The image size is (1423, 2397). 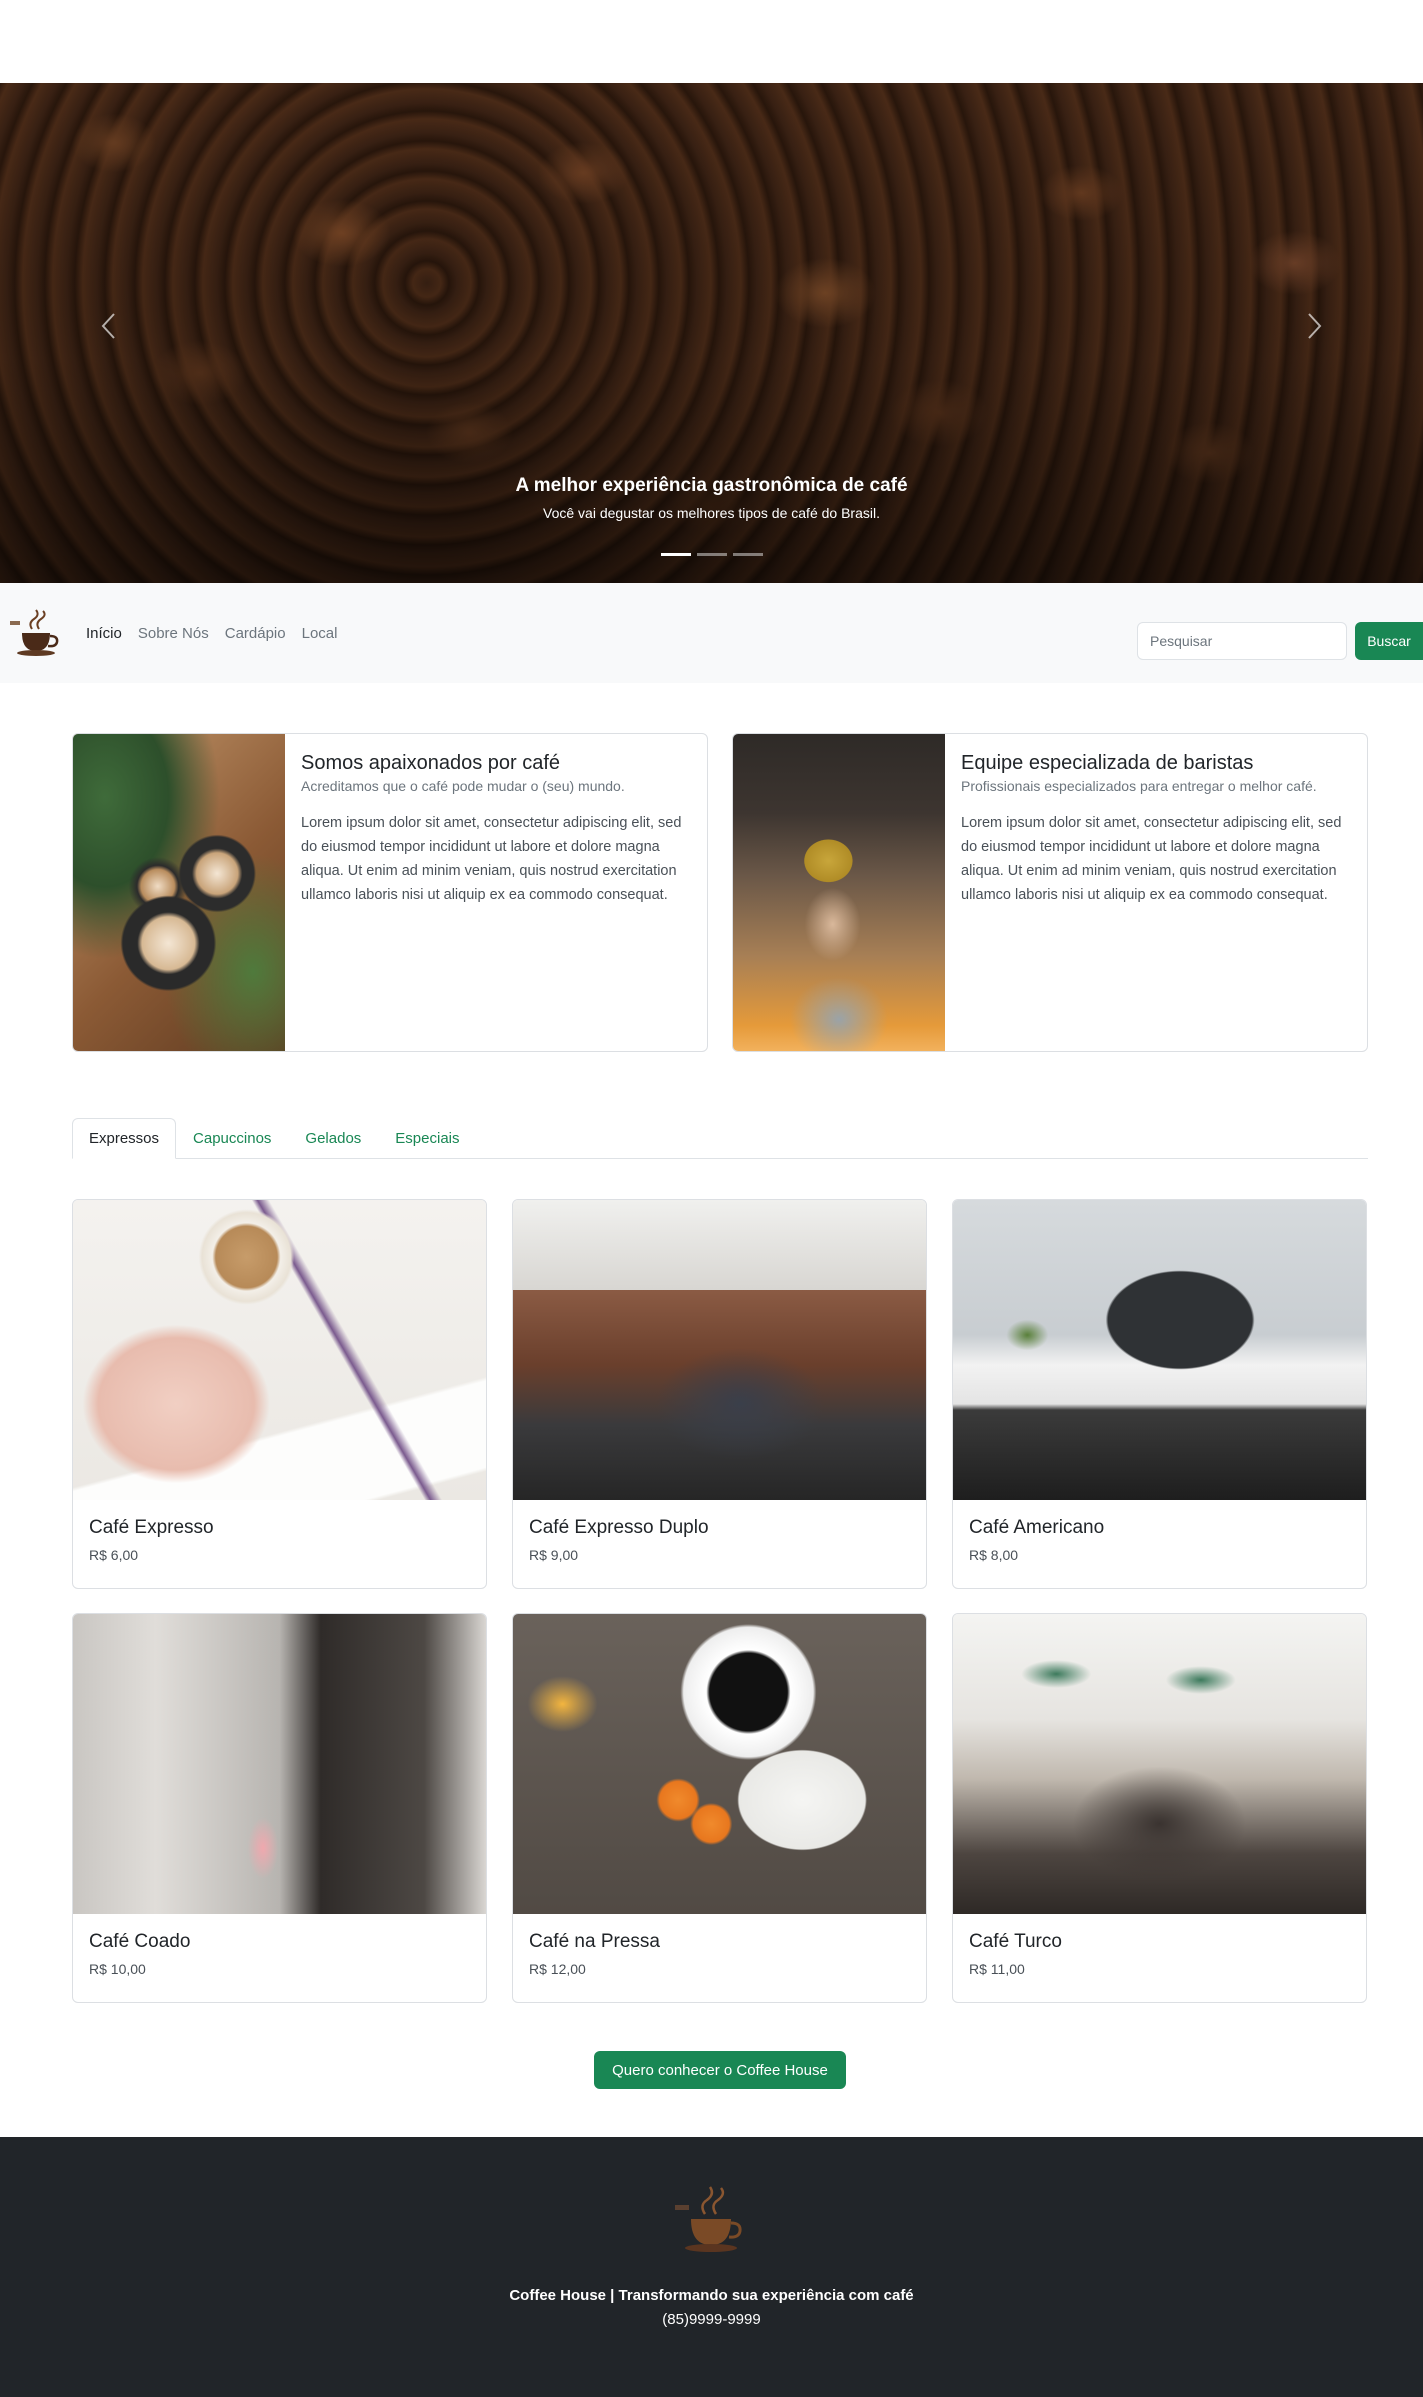 I want to click on chevron-right-icon, so click(x=1315, y=326).